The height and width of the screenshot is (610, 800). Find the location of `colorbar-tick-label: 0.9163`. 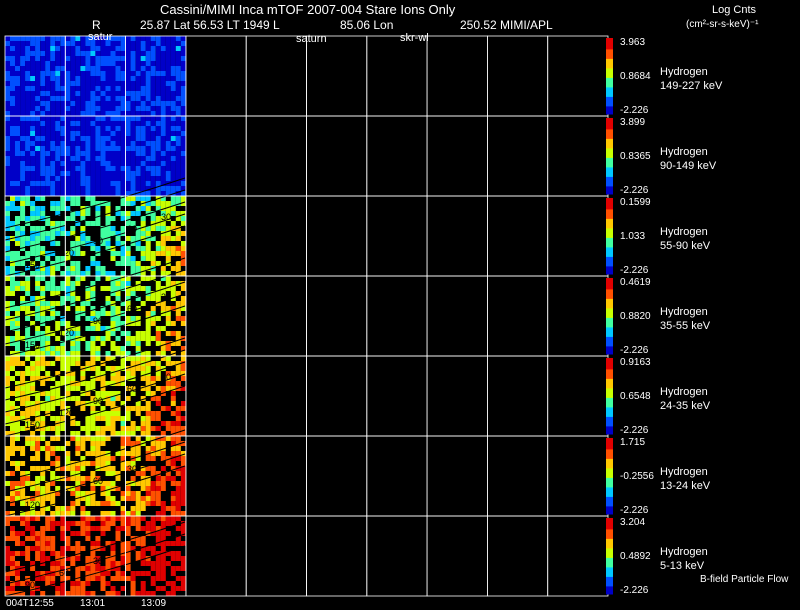

colorbar-tick-label: 0.9163 is located at coordinates (635, 362).